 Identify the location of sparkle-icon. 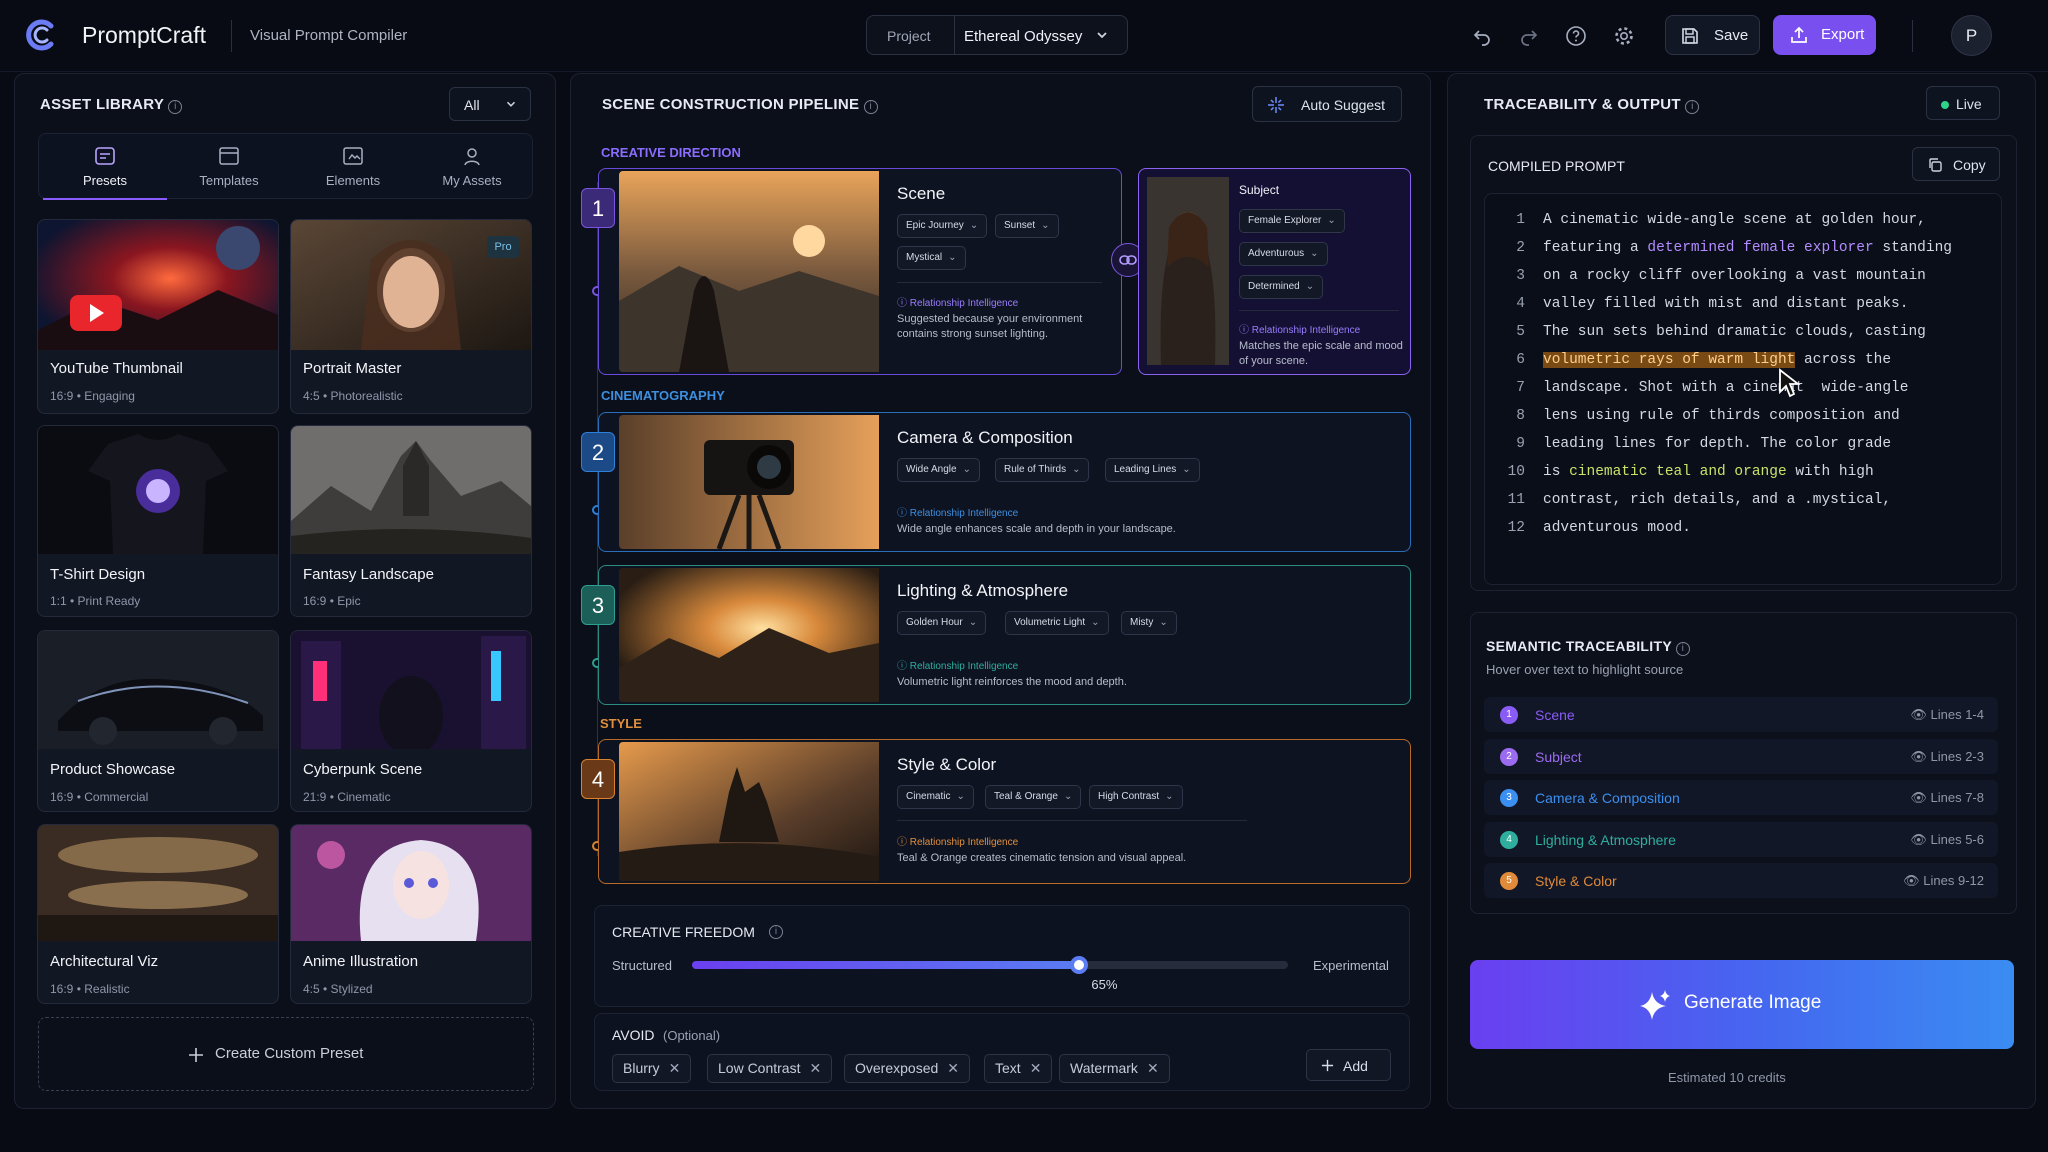
(1276, 105).